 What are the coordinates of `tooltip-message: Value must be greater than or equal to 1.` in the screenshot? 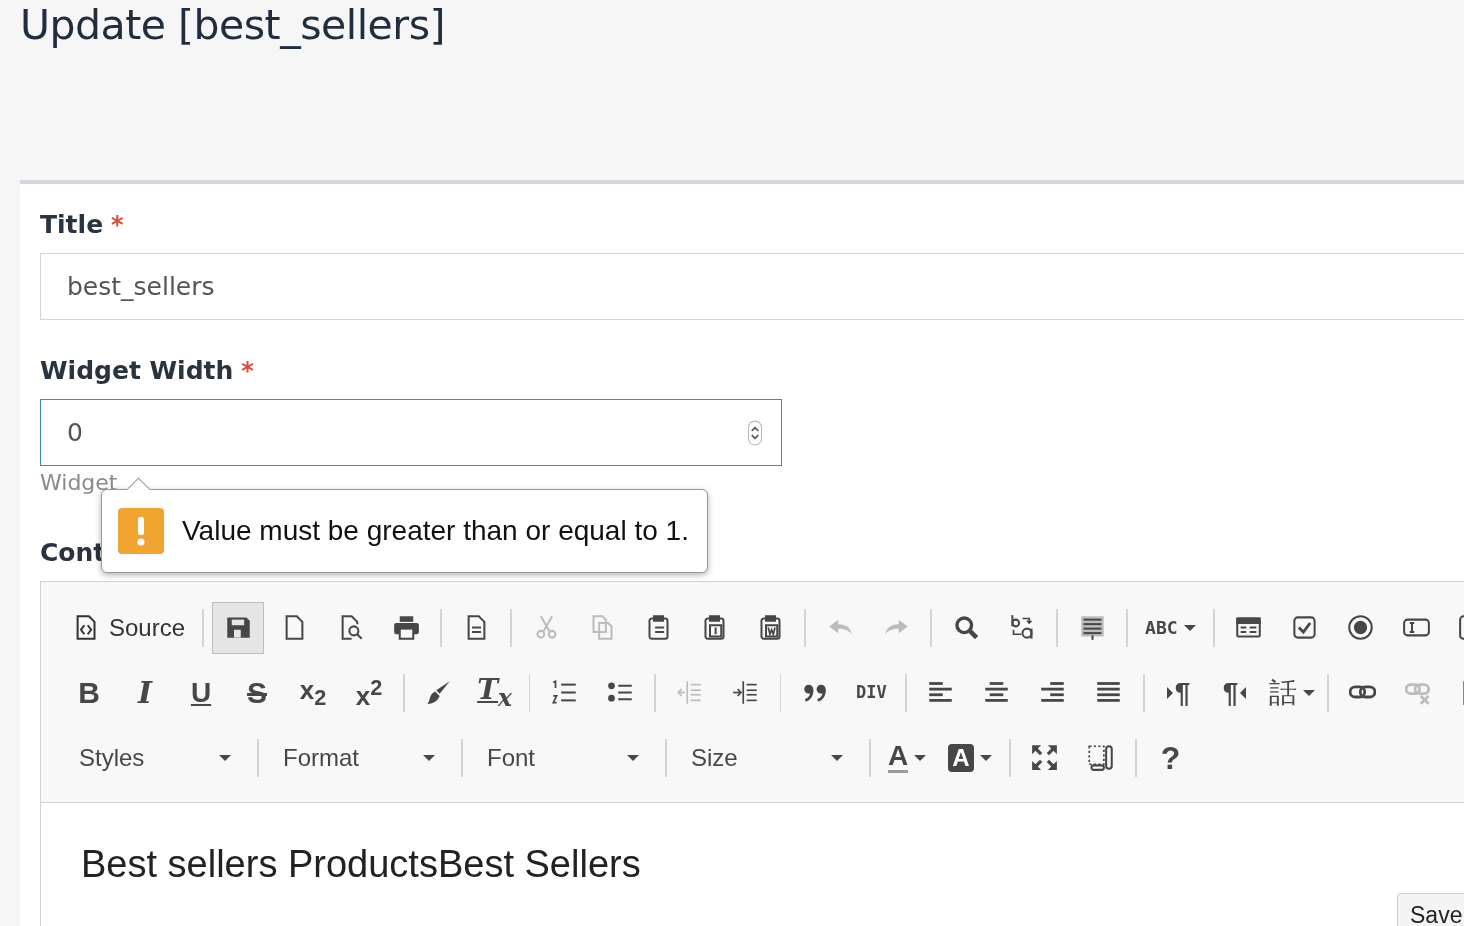 It's located at (435, 531).